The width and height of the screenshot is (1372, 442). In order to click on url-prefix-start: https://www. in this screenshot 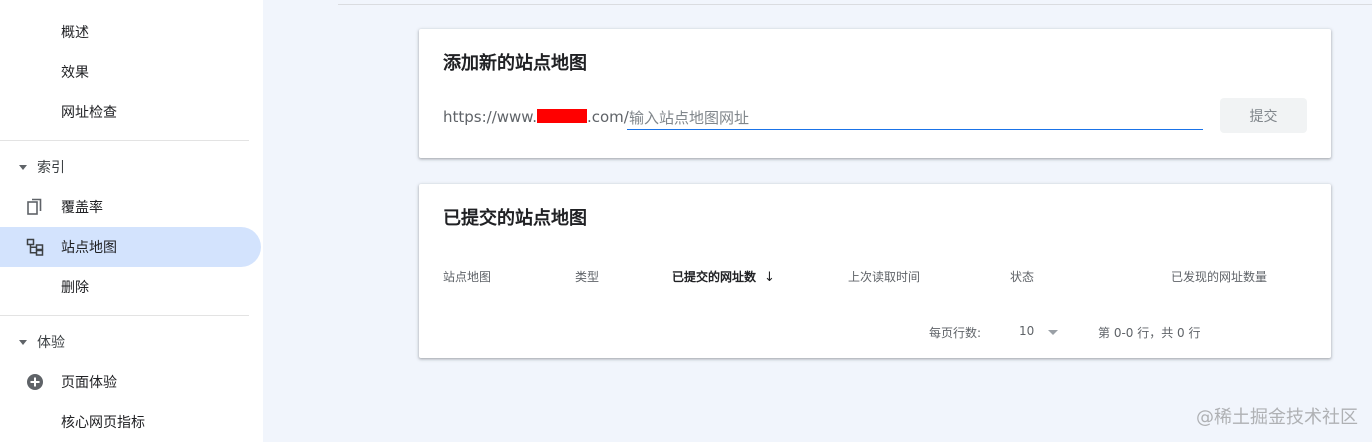, I will do `click(490, 117)`.